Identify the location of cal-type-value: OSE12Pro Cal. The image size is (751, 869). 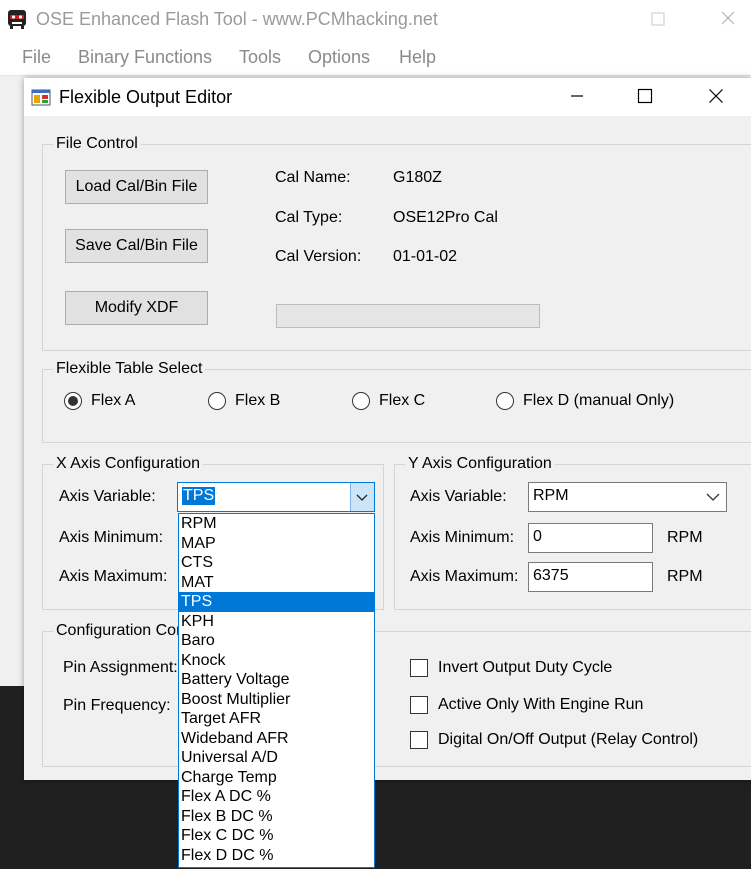
(445, 217).